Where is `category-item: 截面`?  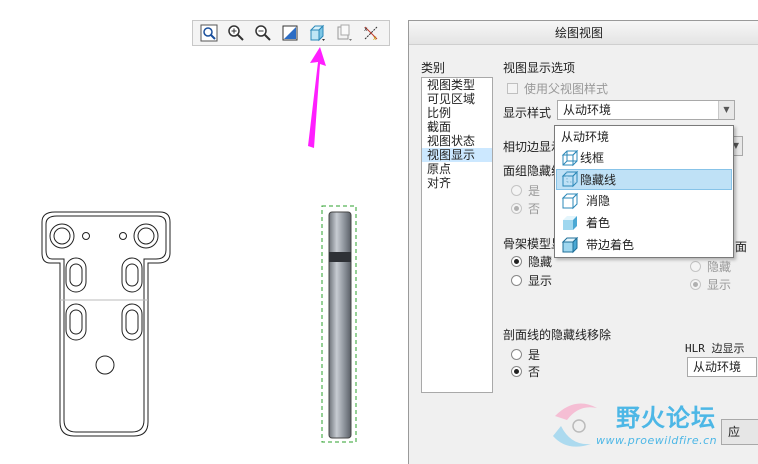 category-item: 截面 is located at coordinates (457, 127).